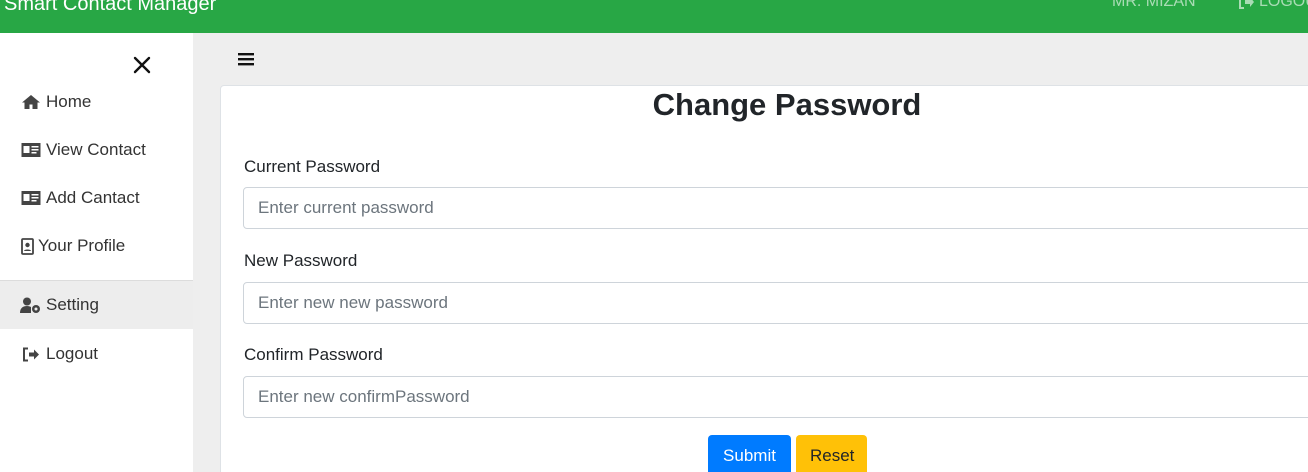  Describe the element at coordinates (313, 354) in the screenshot. I see `confirm-password-label: Confirm Password` at that location.